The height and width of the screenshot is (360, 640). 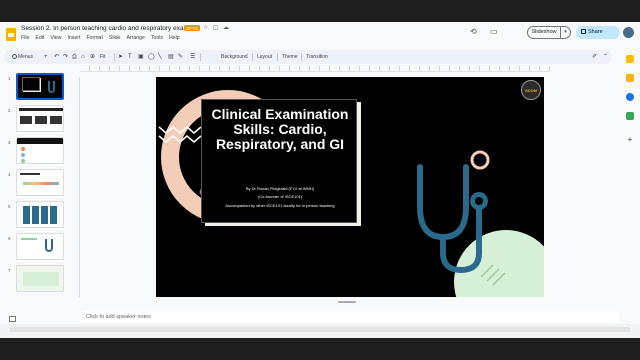 What do you see at coordinates (74, 57) in the screenshot?
I see `print-icon: ⎙` at bounding box center [74, 57].